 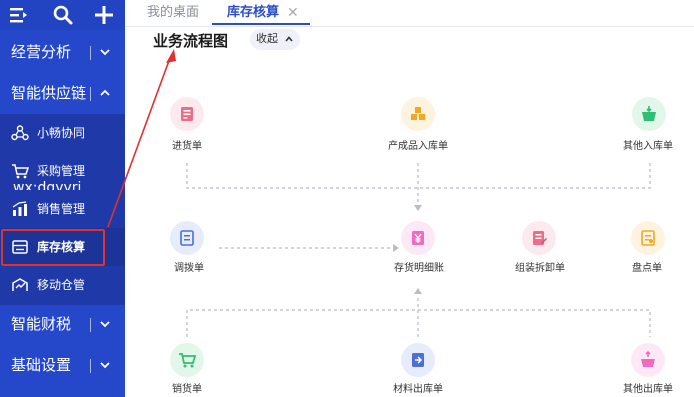 What do you see at coordinates (418, 146) in the screenshot?
I see `node-label: 产成品入库单` at bounding box center [418, 146].